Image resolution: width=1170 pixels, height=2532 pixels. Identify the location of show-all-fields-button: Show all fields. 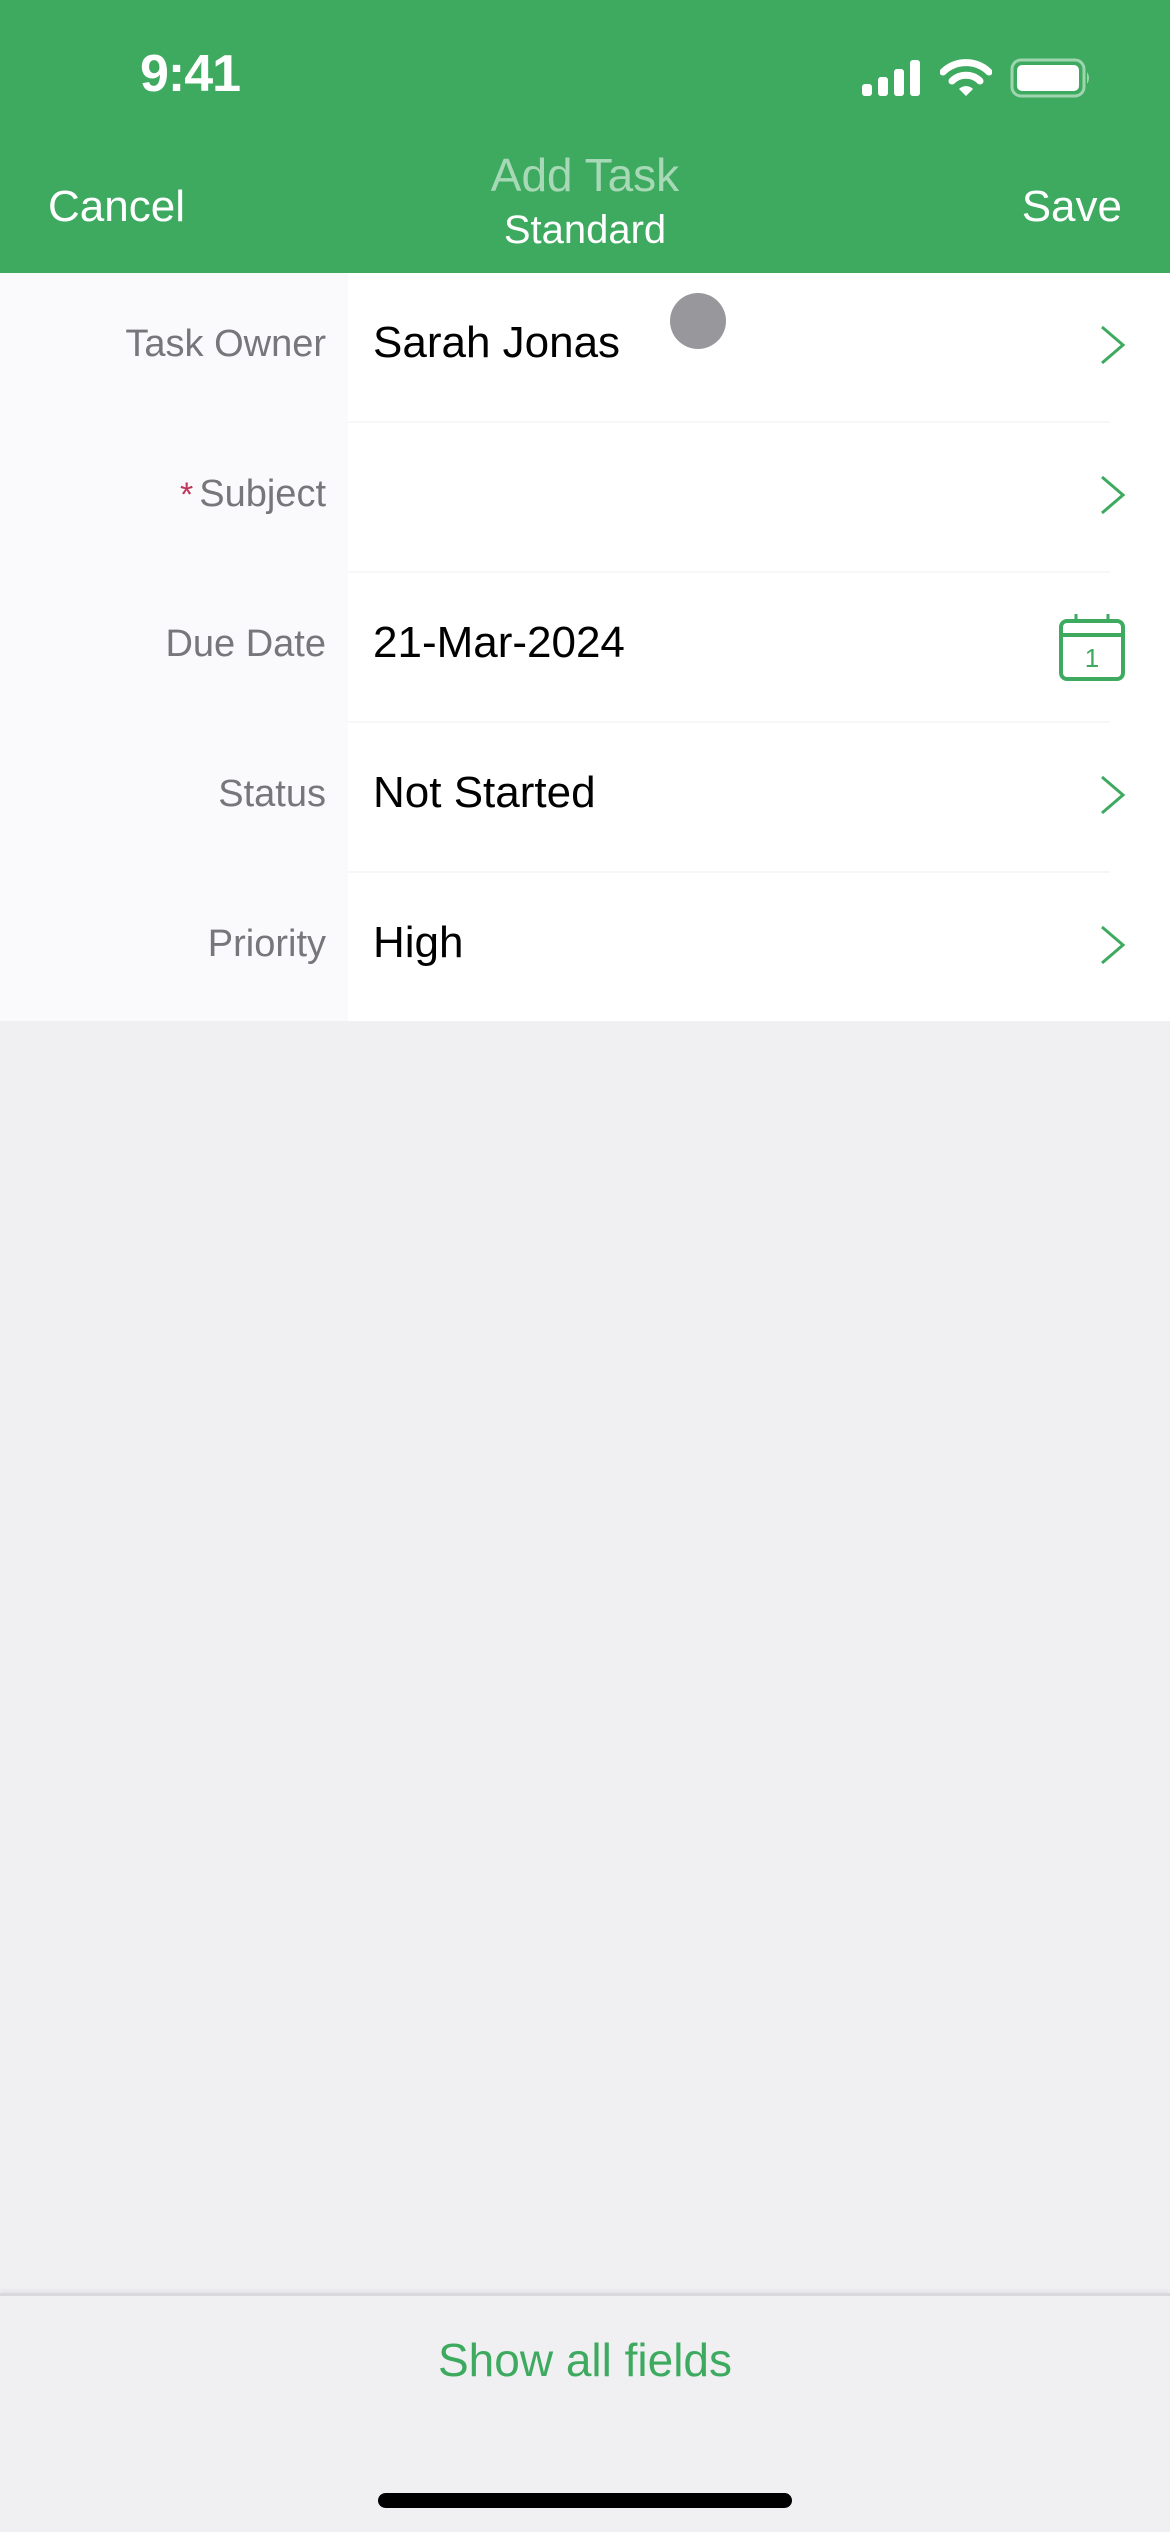
(585, 2360).